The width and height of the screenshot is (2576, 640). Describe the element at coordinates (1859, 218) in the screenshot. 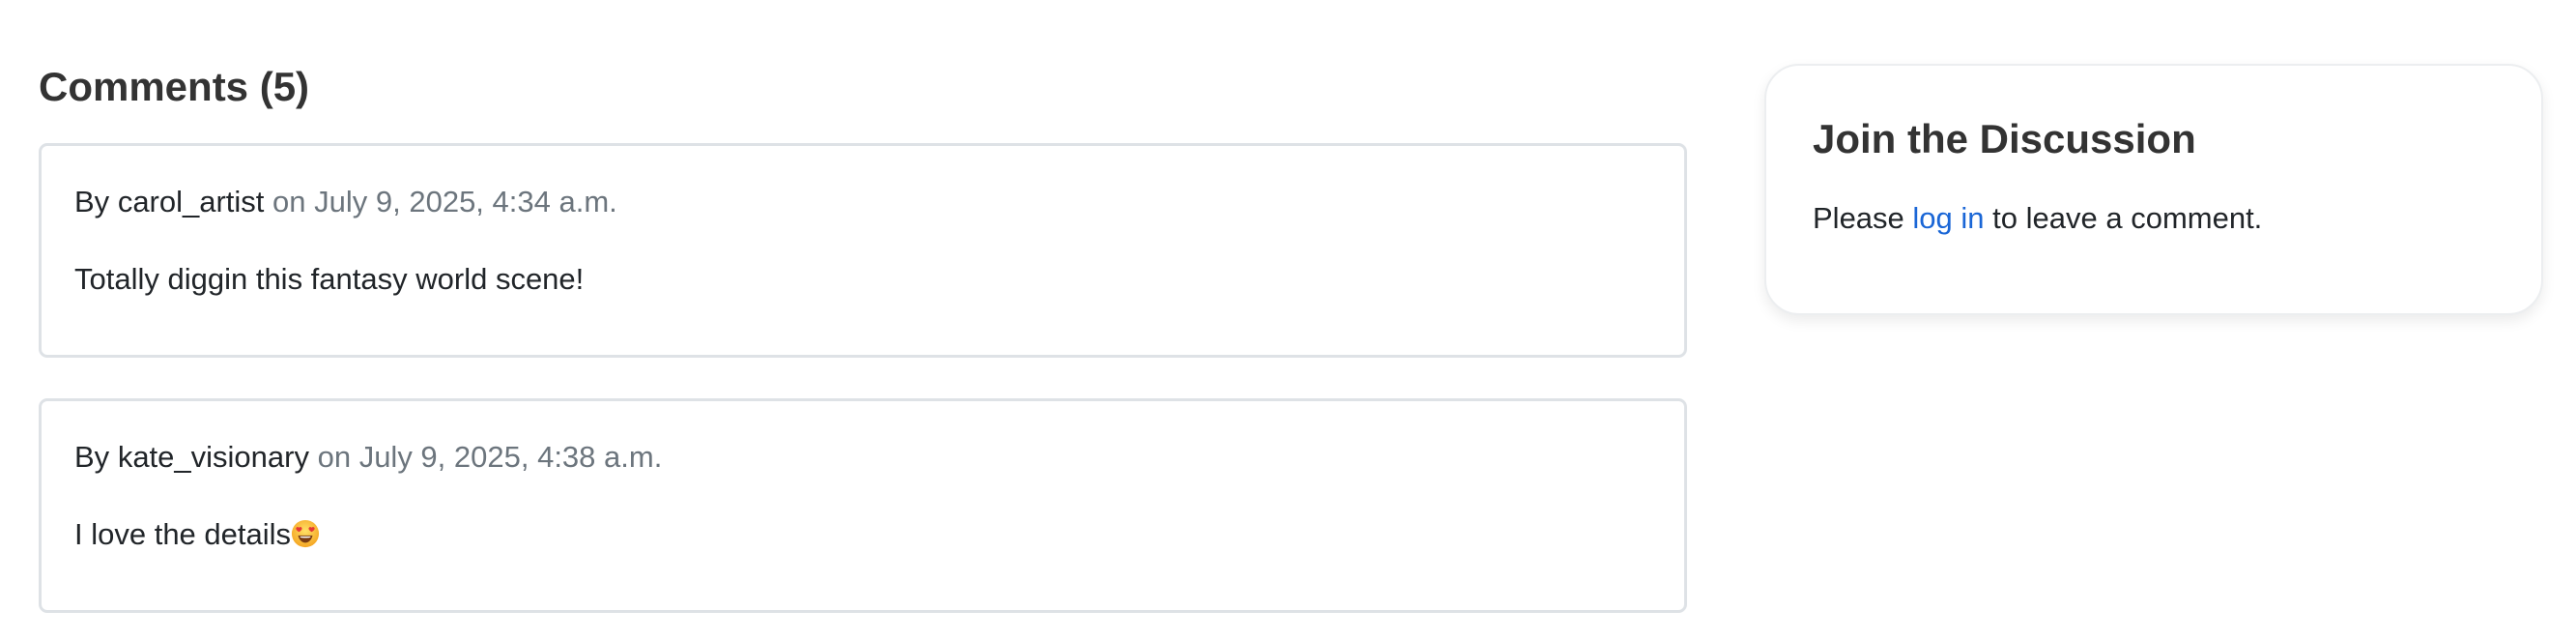

I see `login-prompt-prefix: Please` at that location.